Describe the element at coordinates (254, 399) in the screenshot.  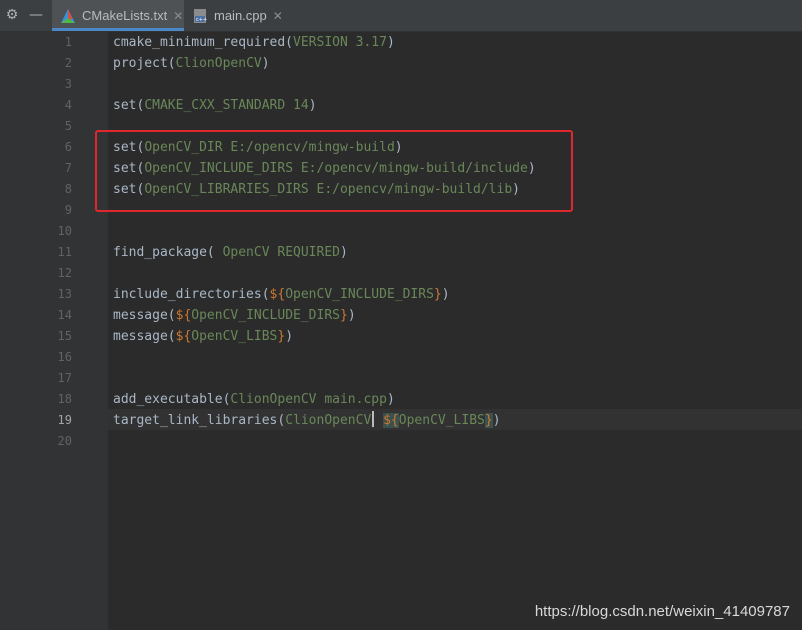
I see `code-line-18: add_executable(ClionOpenCV main.cpp)` at that location.